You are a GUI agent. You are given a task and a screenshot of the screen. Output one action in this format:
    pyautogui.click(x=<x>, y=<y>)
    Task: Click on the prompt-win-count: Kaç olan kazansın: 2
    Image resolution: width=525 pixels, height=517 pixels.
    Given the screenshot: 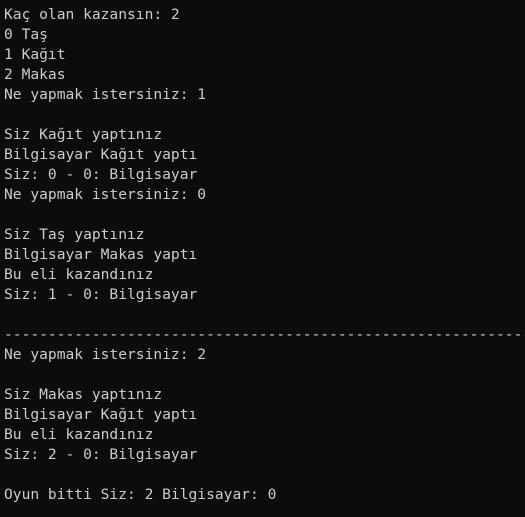 What is the action you would take?
    pyautogui.click(x=92, y=14)
    